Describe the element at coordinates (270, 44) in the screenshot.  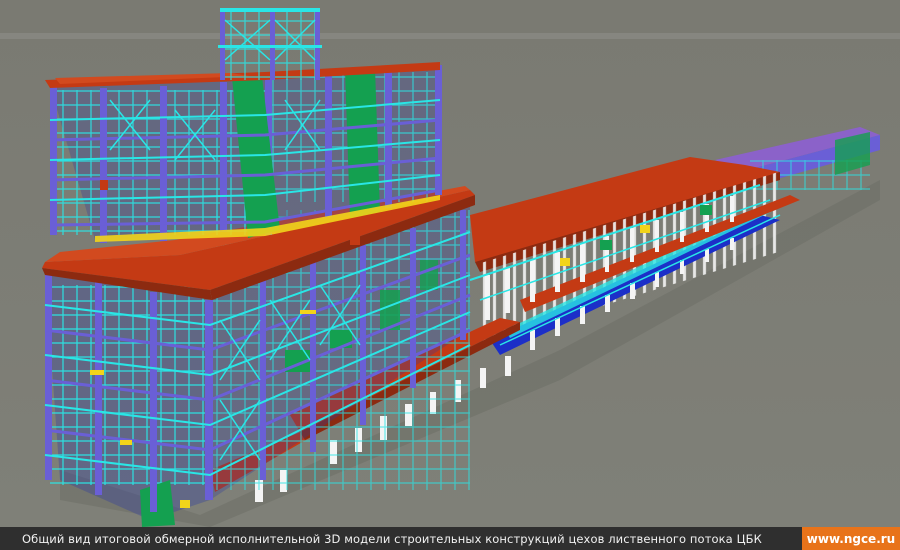
I see `tower` at that location.